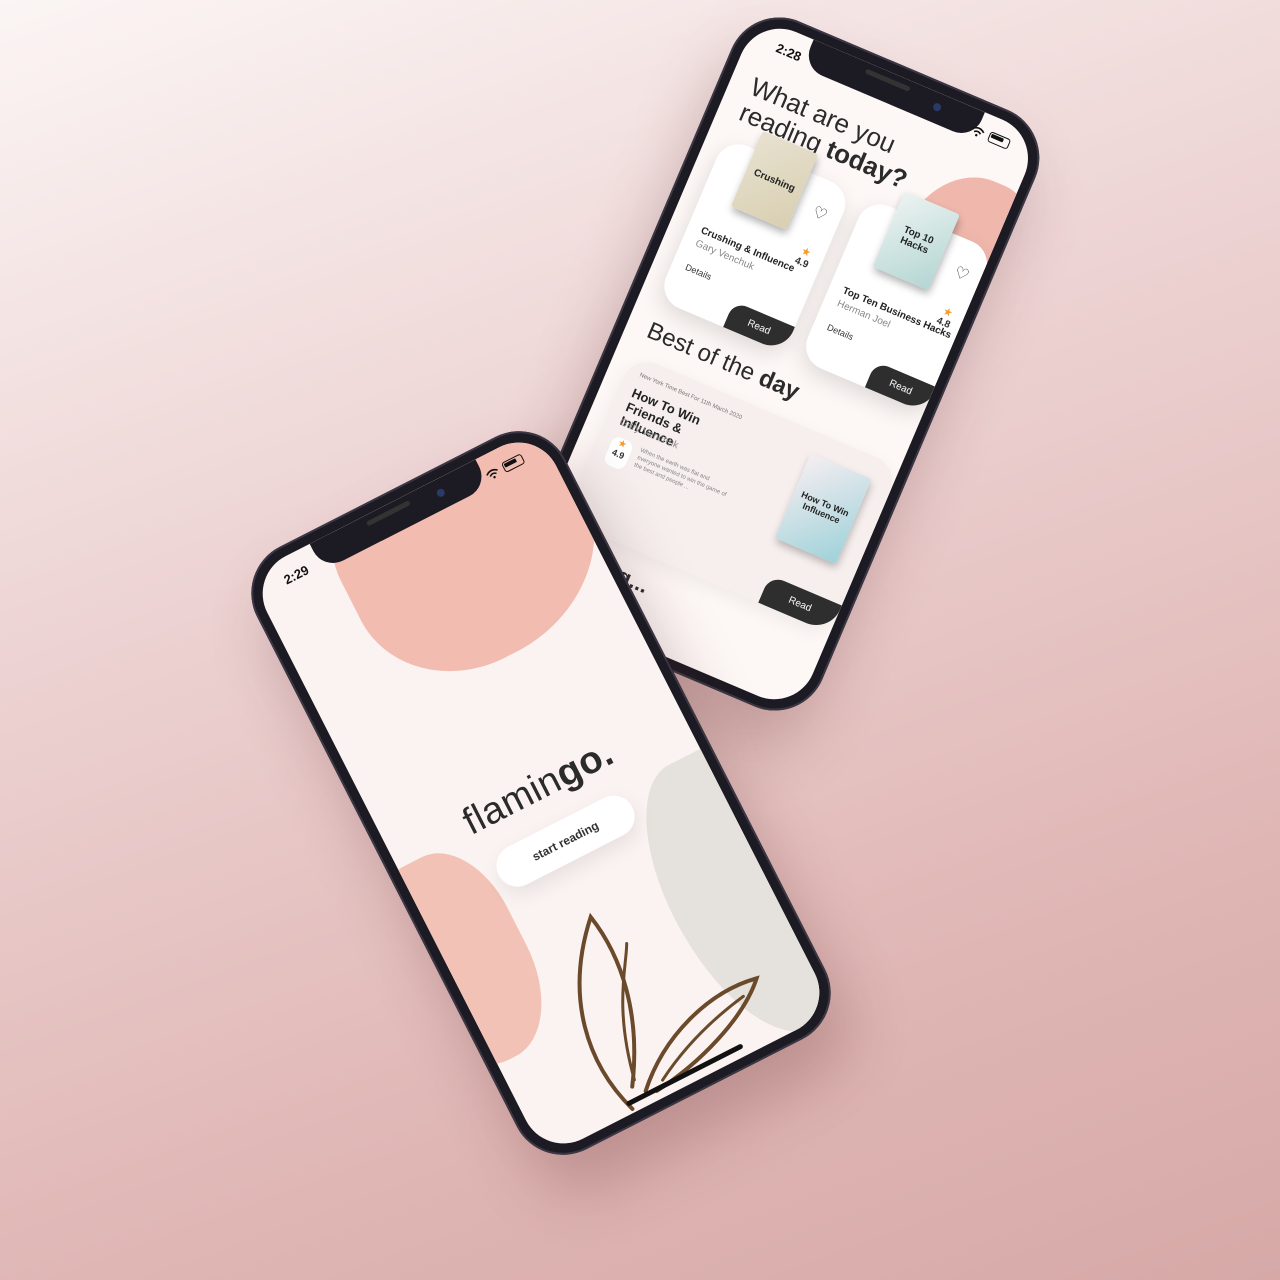  Describe the element at coordinates (978, 131) in the screenshot. I see `wifi-icon` at that location.